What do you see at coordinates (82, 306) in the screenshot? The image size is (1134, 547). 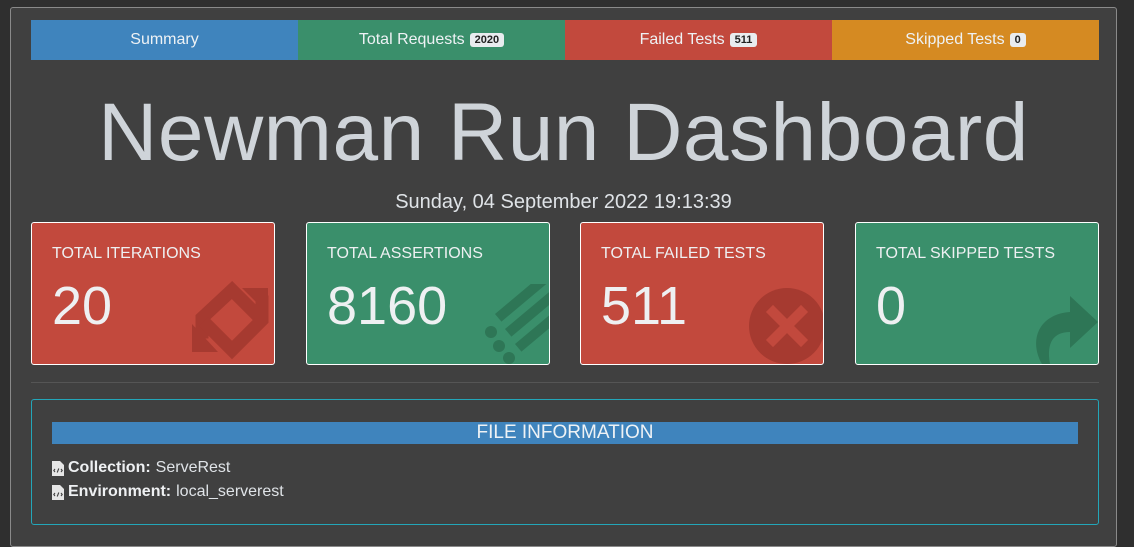 I see `card-value: 20` at bounding box center [82, 306].